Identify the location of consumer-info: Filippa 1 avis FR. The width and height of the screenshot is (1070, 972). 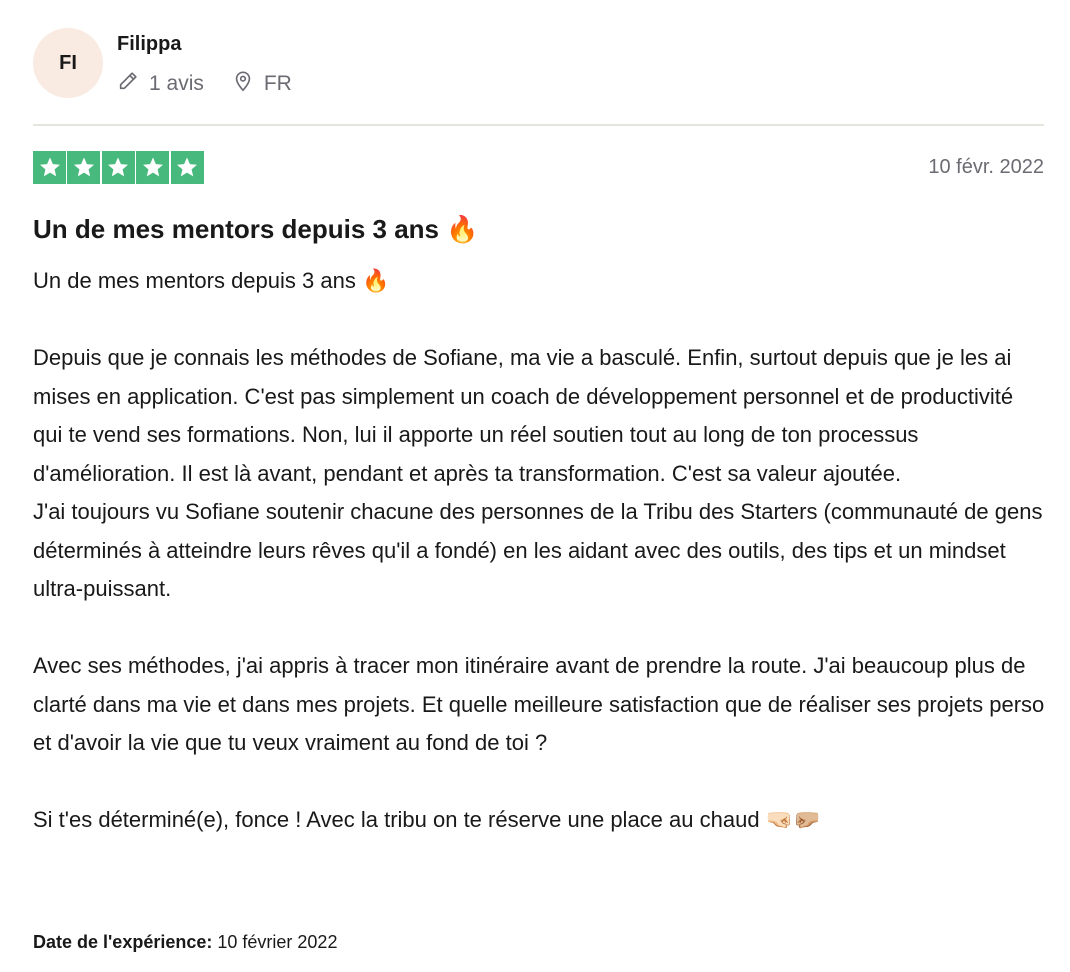
(218, 63).